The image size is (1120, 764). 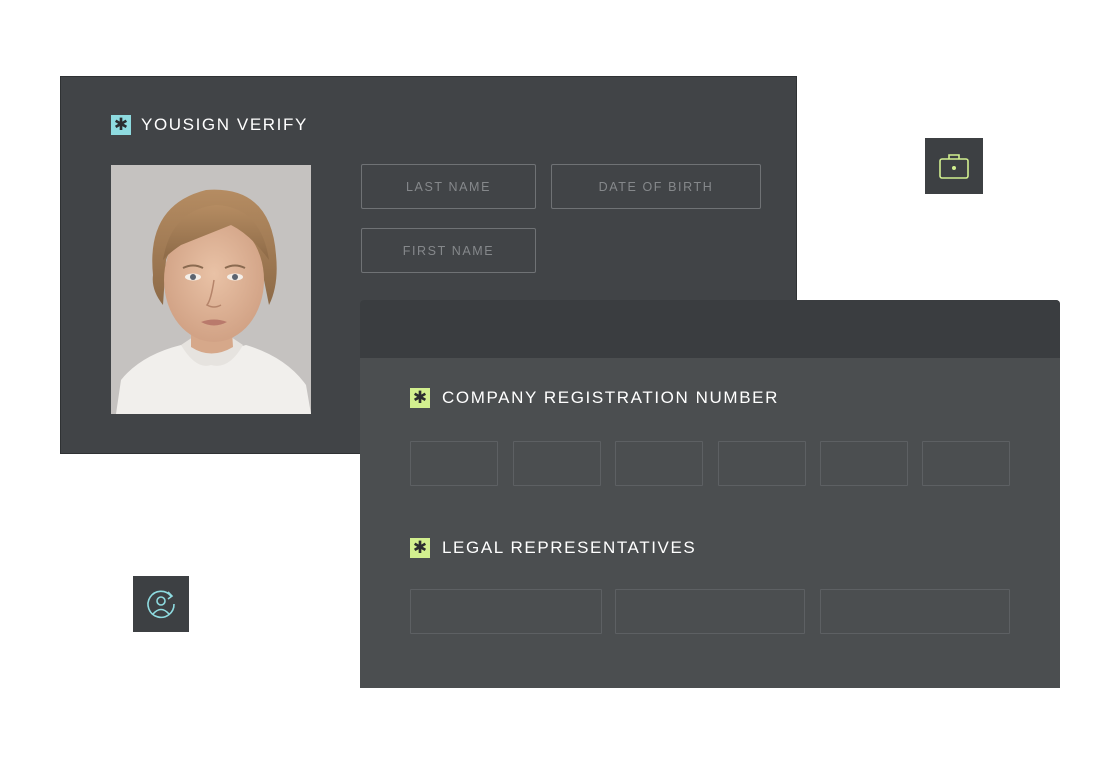 I want to click on user-refresh-icon, so click(x=161, y=604).